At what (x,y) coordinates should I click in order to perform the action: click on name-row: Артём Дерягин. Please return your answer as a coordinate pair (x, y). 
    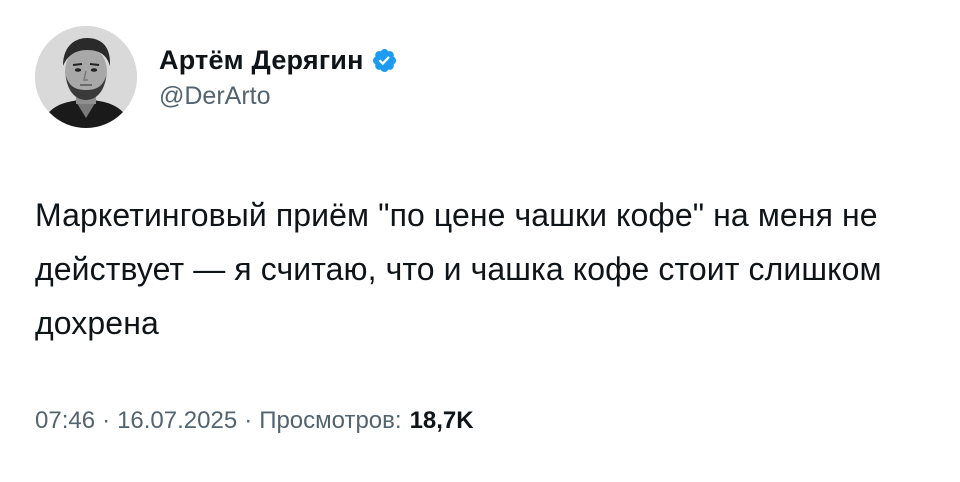
    Looking at the image, I should click on (278, 61).